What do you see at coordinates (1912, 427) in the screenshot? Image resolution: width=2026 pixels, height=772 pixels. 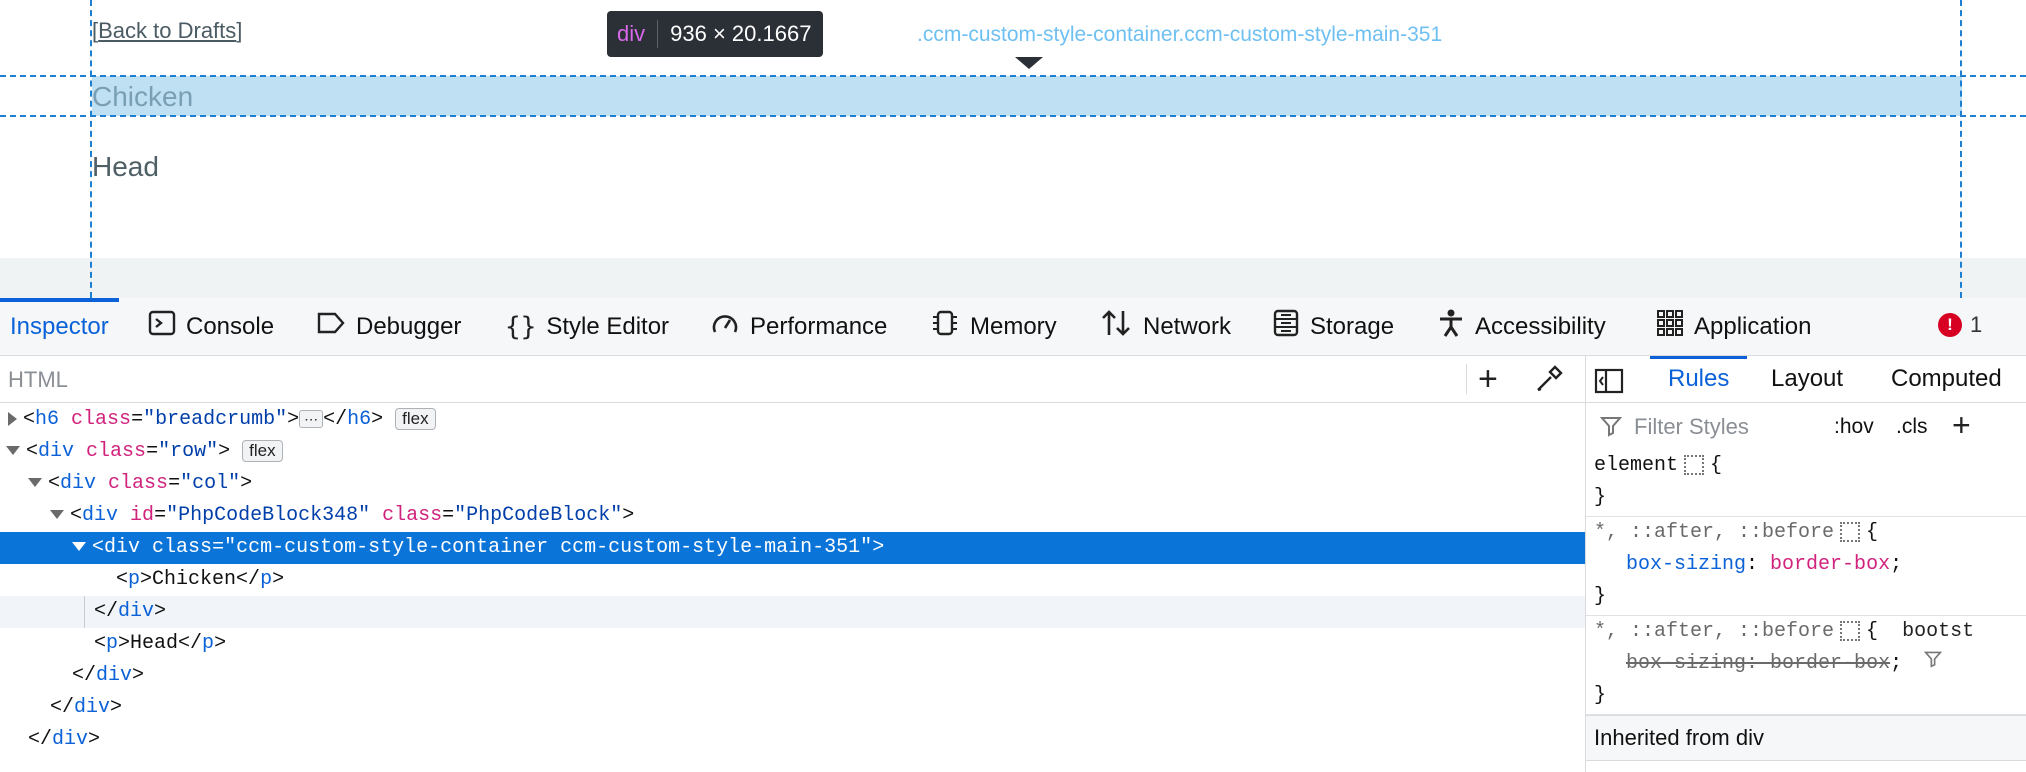 I see `cls-toggle: .cls` at bounding box center [1912, 427].